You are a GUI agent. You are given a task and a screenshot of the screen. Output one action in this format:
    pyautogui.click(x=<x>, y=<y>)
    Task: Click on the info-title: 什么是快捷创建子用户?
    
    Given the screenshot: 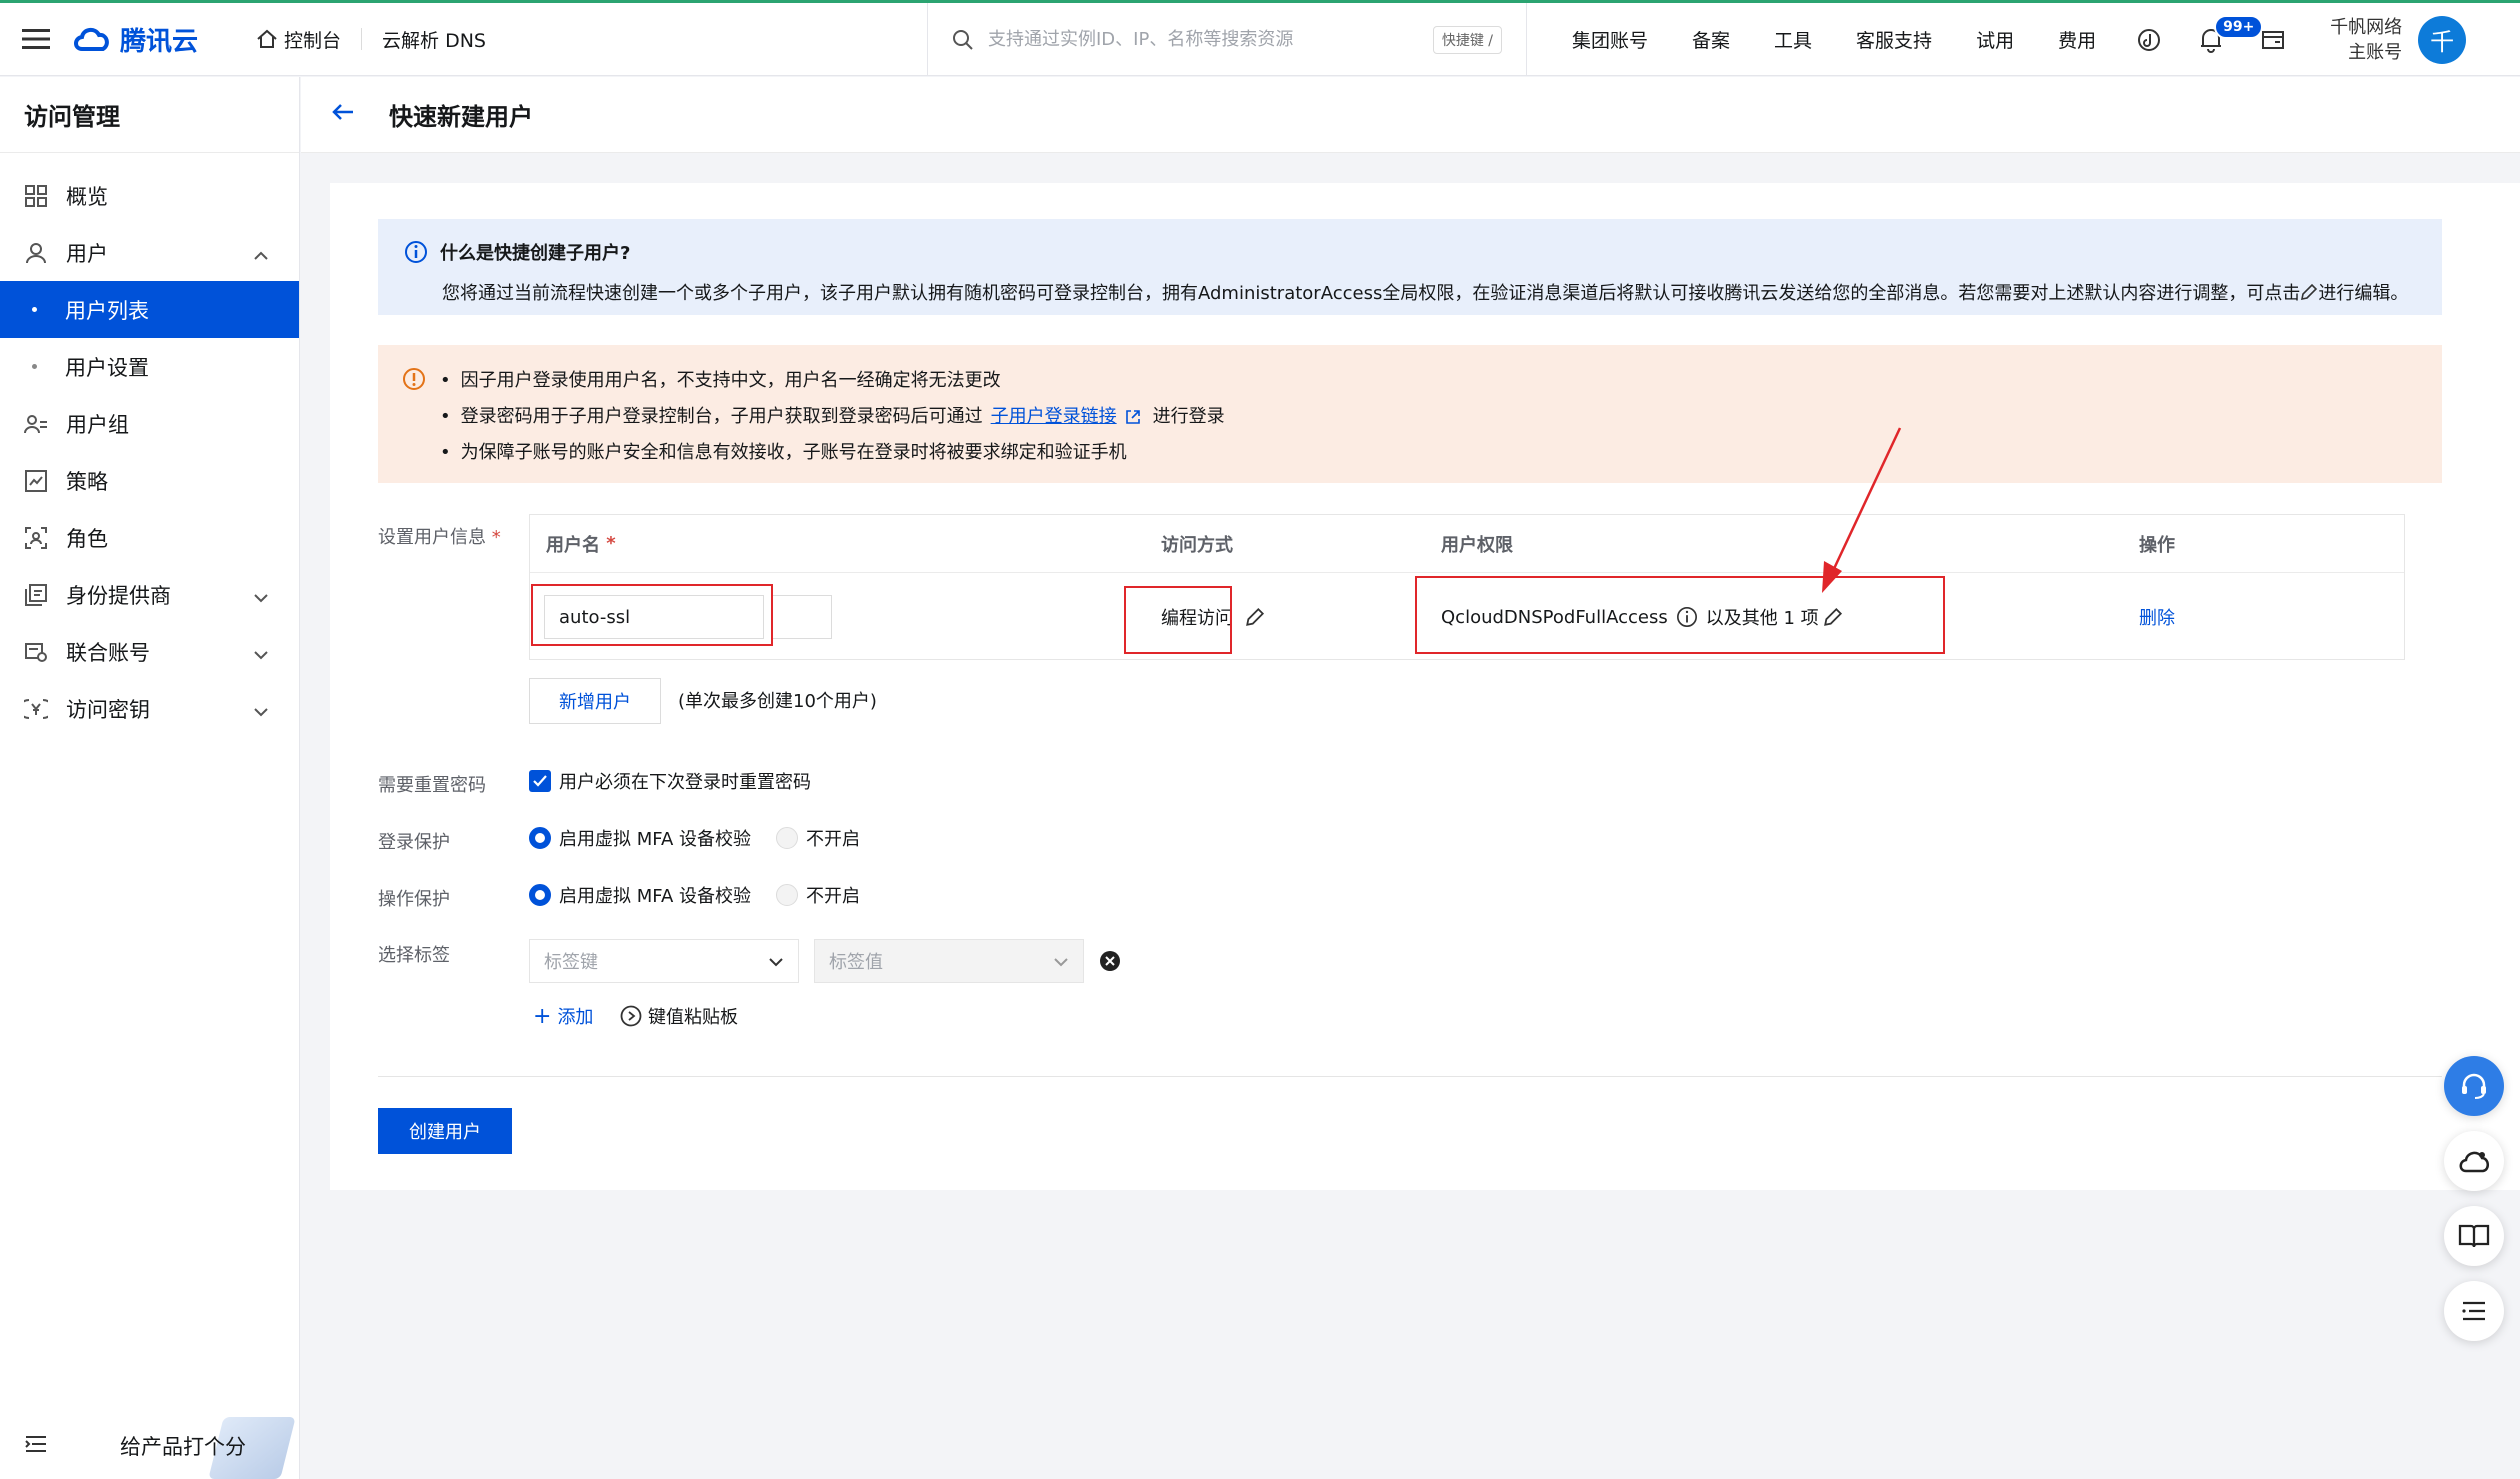 What is the action you would take?
    pyautogui.click(x=535, y=253)
    